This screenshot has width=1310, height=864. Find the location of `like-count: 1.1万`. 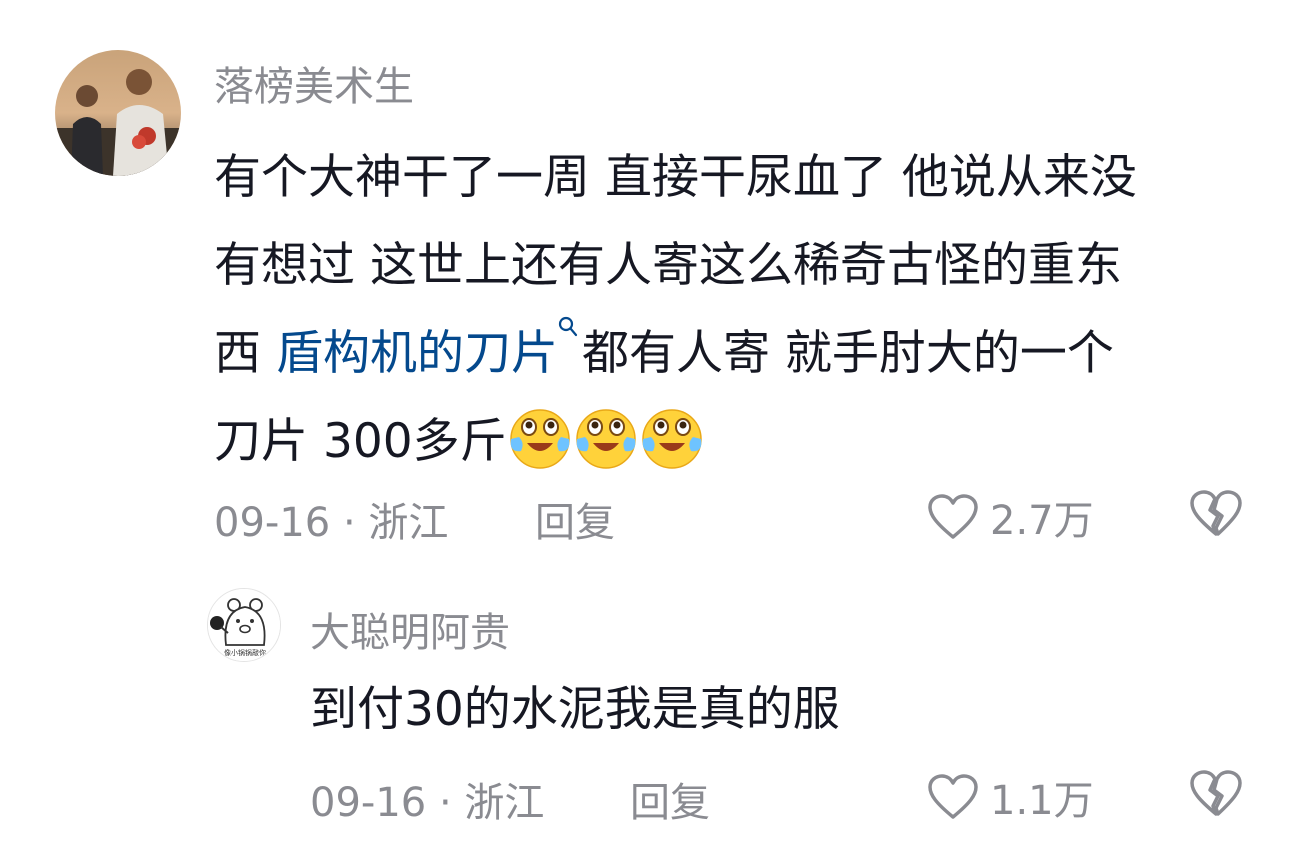

like-count: 1.1万 is located at coordinates (1042, 801).